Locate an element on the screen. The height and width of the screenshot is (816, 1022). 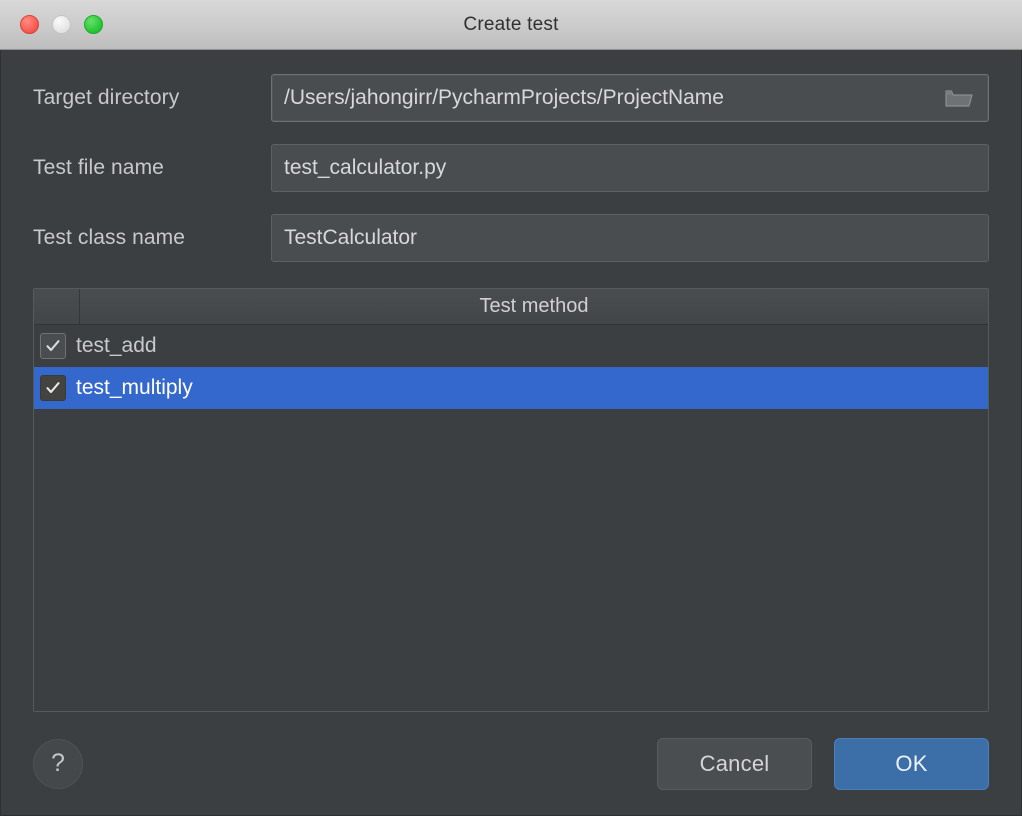
window-titlebar: Create test is located at coordinates (511, 25).